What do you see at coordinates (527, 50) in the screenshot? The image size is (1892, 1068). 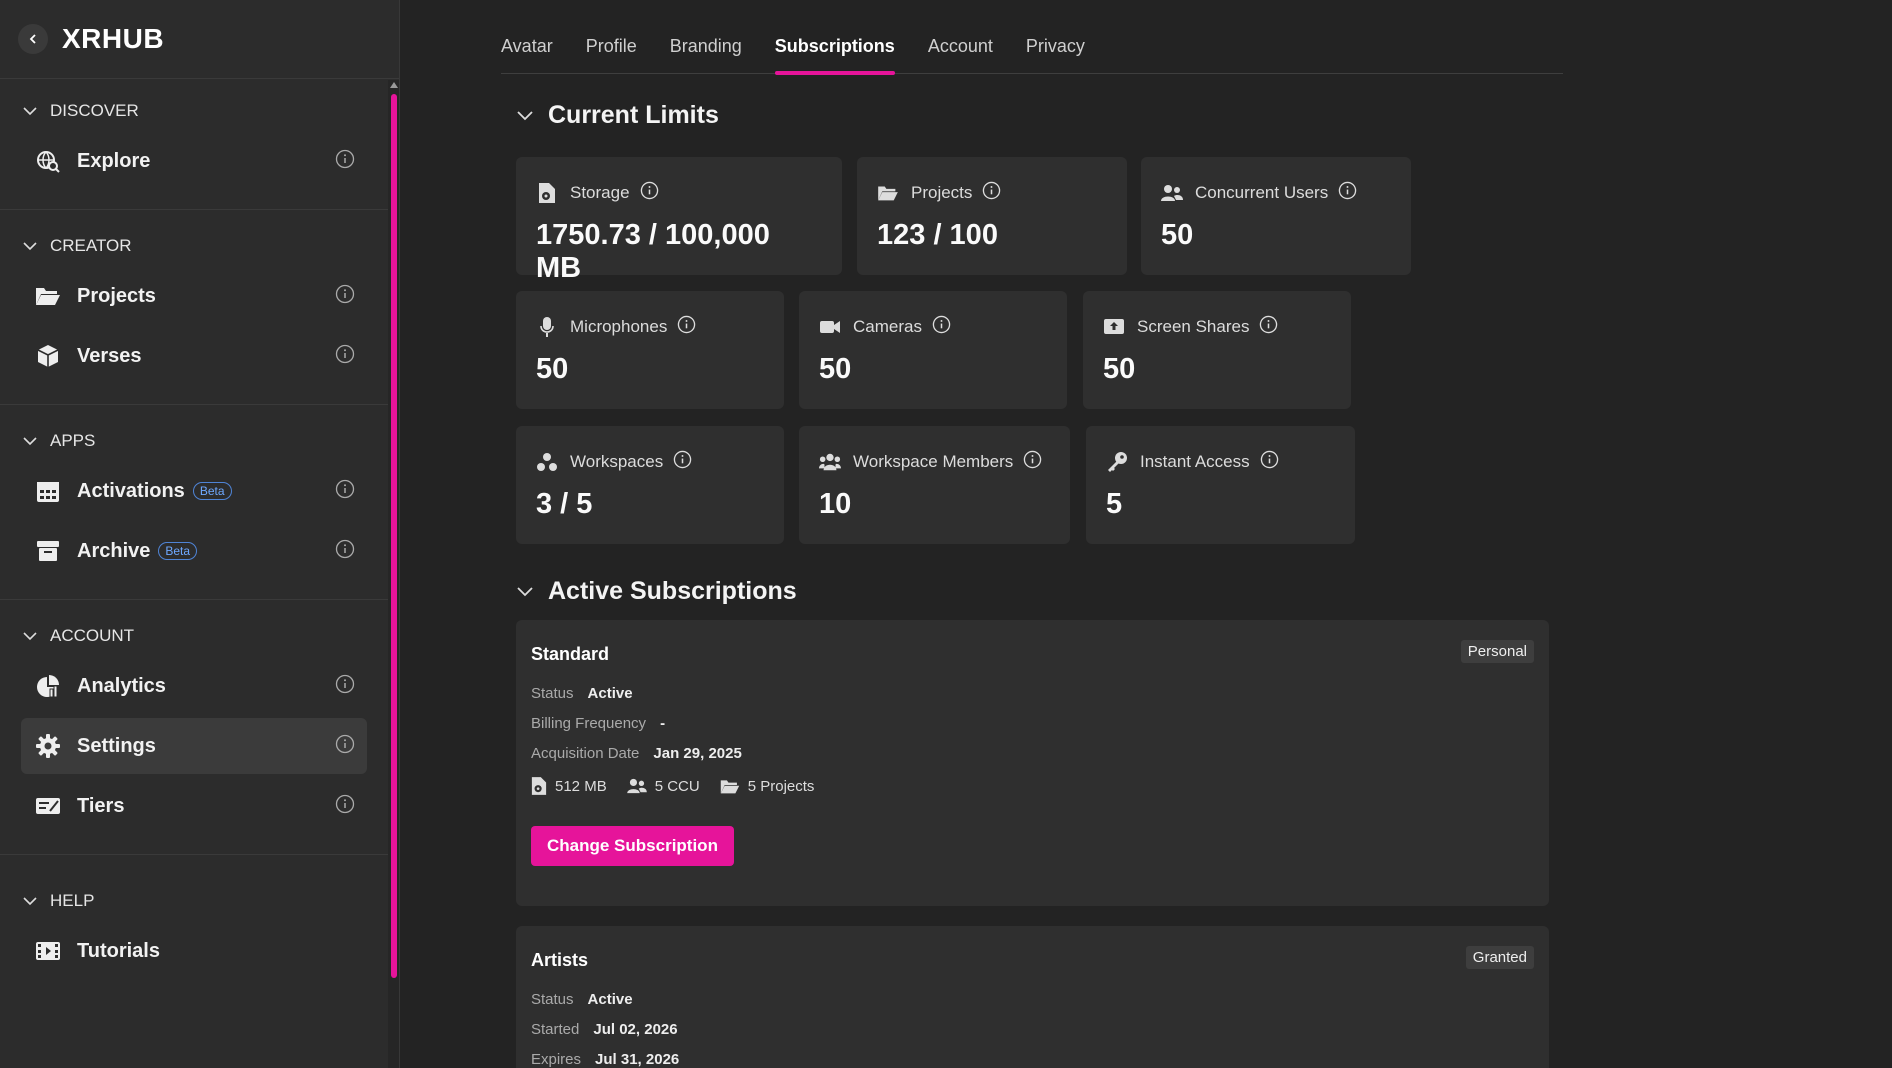 I see `tab-avatar: Avatar` at bounding box center [527, 50].